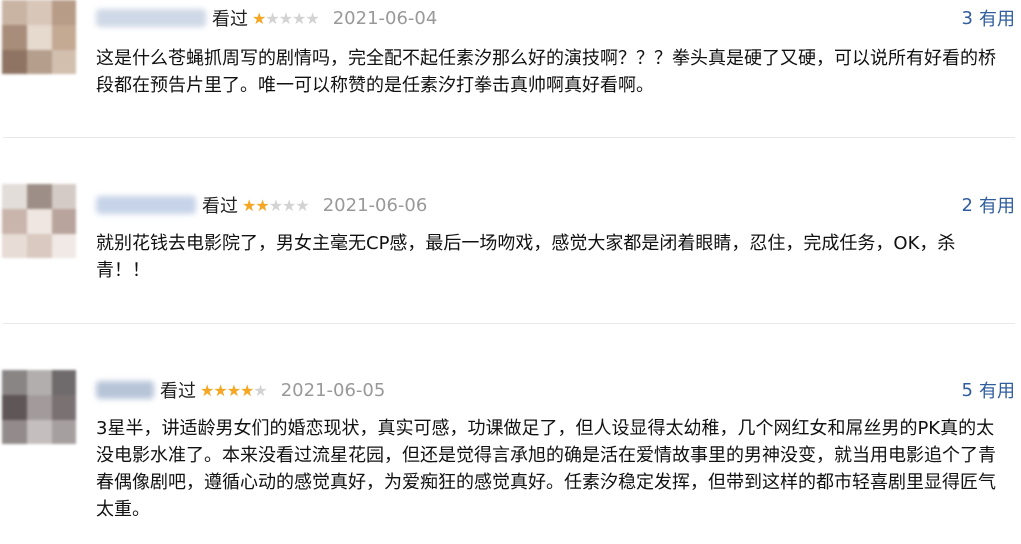 The width and height of the screenshot is (1021, 544). Describe the element at coordinates (967, 205) in the screenshot. I see `useful-count: 2` at that location.